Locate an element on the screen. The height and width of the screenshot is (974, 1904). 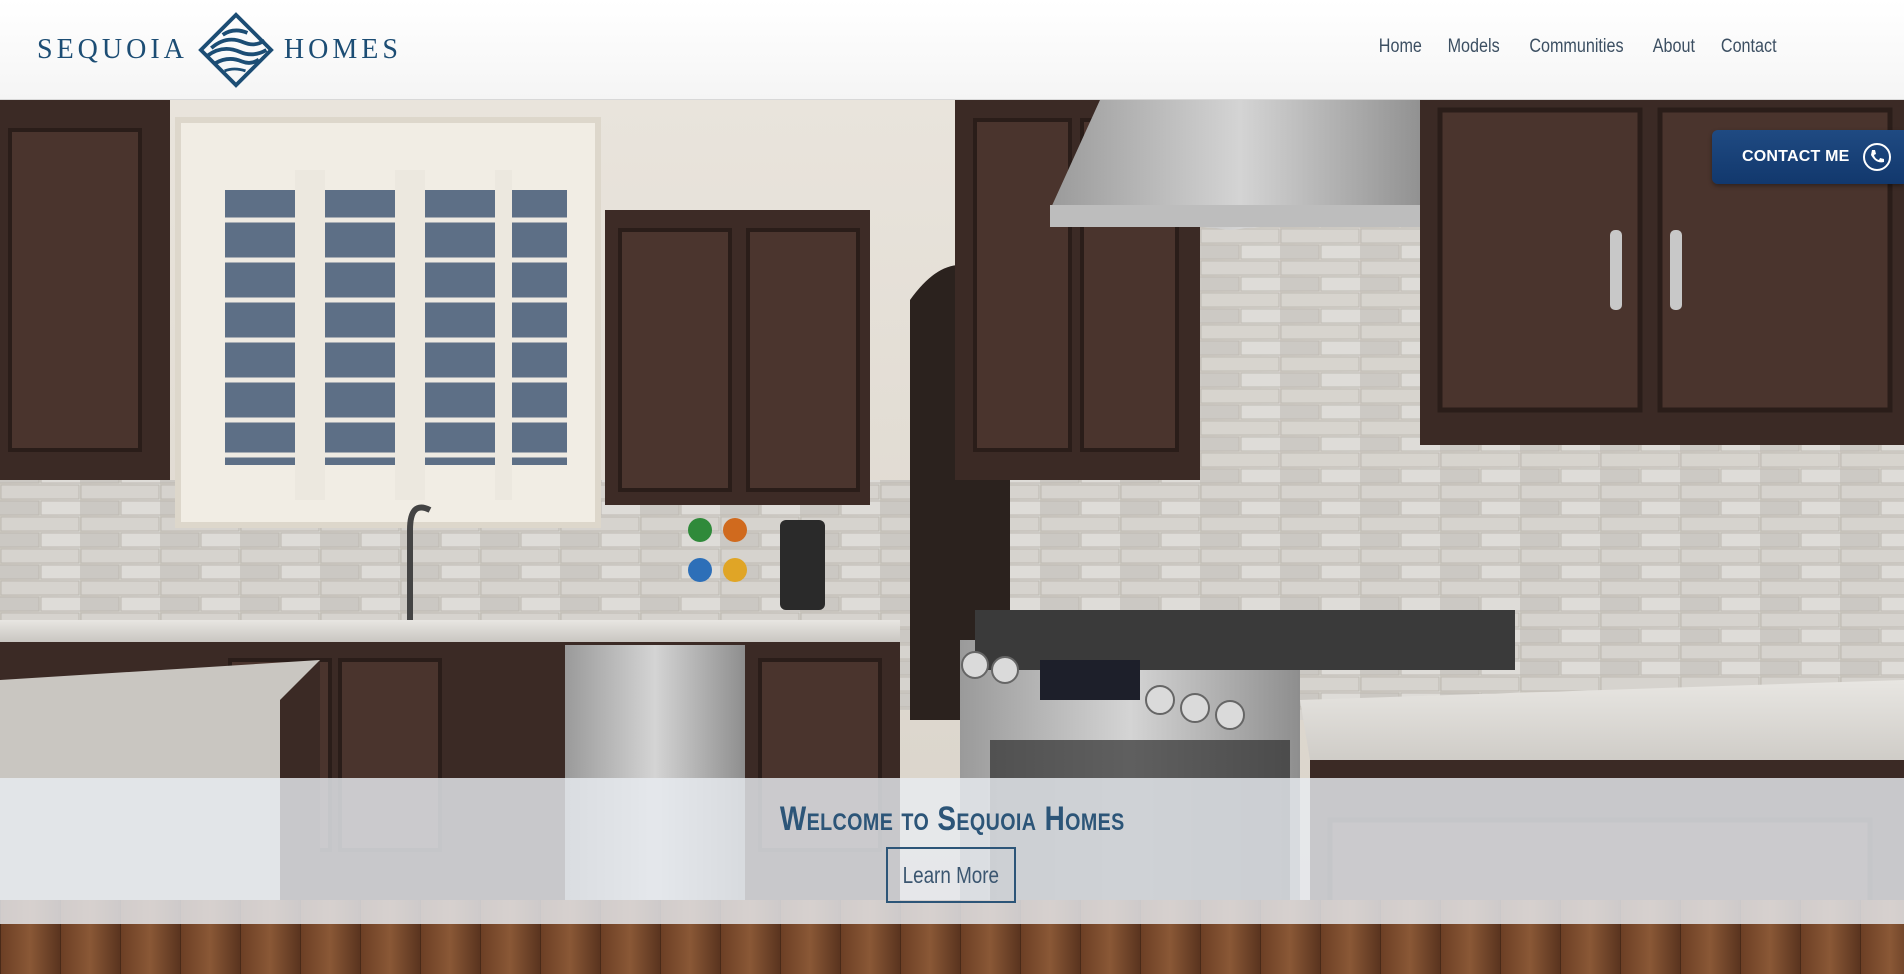
phone-icon is located at coordinates (1877, 157).